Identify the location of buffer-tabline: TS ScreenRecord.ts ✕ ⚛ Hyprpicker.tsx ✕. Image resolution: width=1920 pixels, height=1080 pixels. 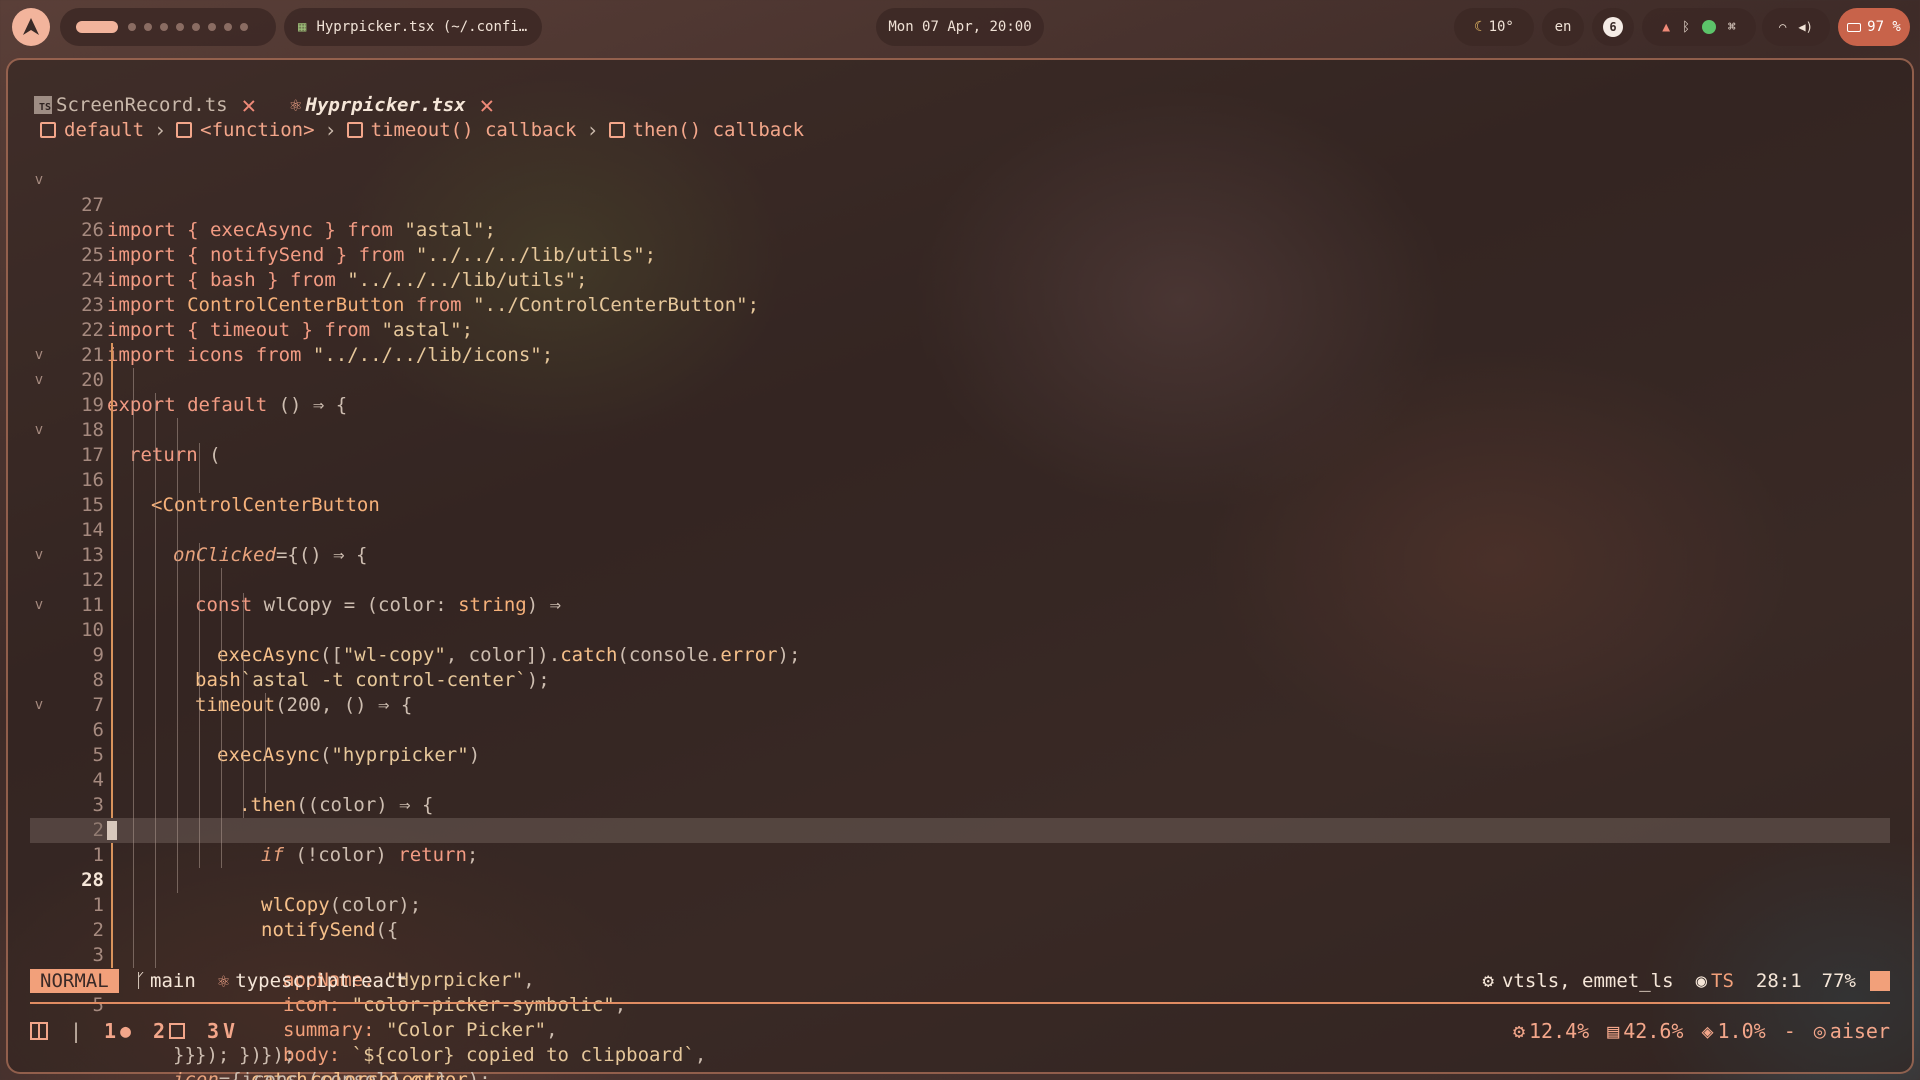
(281, 105).